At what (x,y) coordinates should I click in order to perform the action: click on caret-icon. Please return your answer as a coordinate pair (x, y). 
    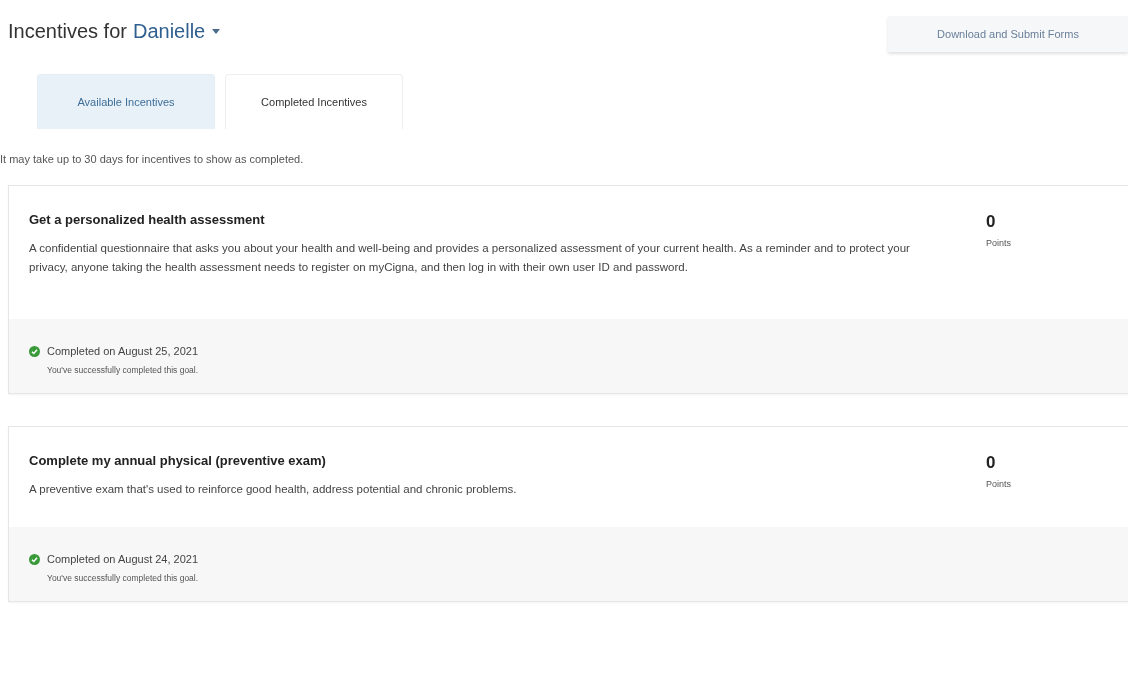
    Looking at the image, I should click on (216, 31).